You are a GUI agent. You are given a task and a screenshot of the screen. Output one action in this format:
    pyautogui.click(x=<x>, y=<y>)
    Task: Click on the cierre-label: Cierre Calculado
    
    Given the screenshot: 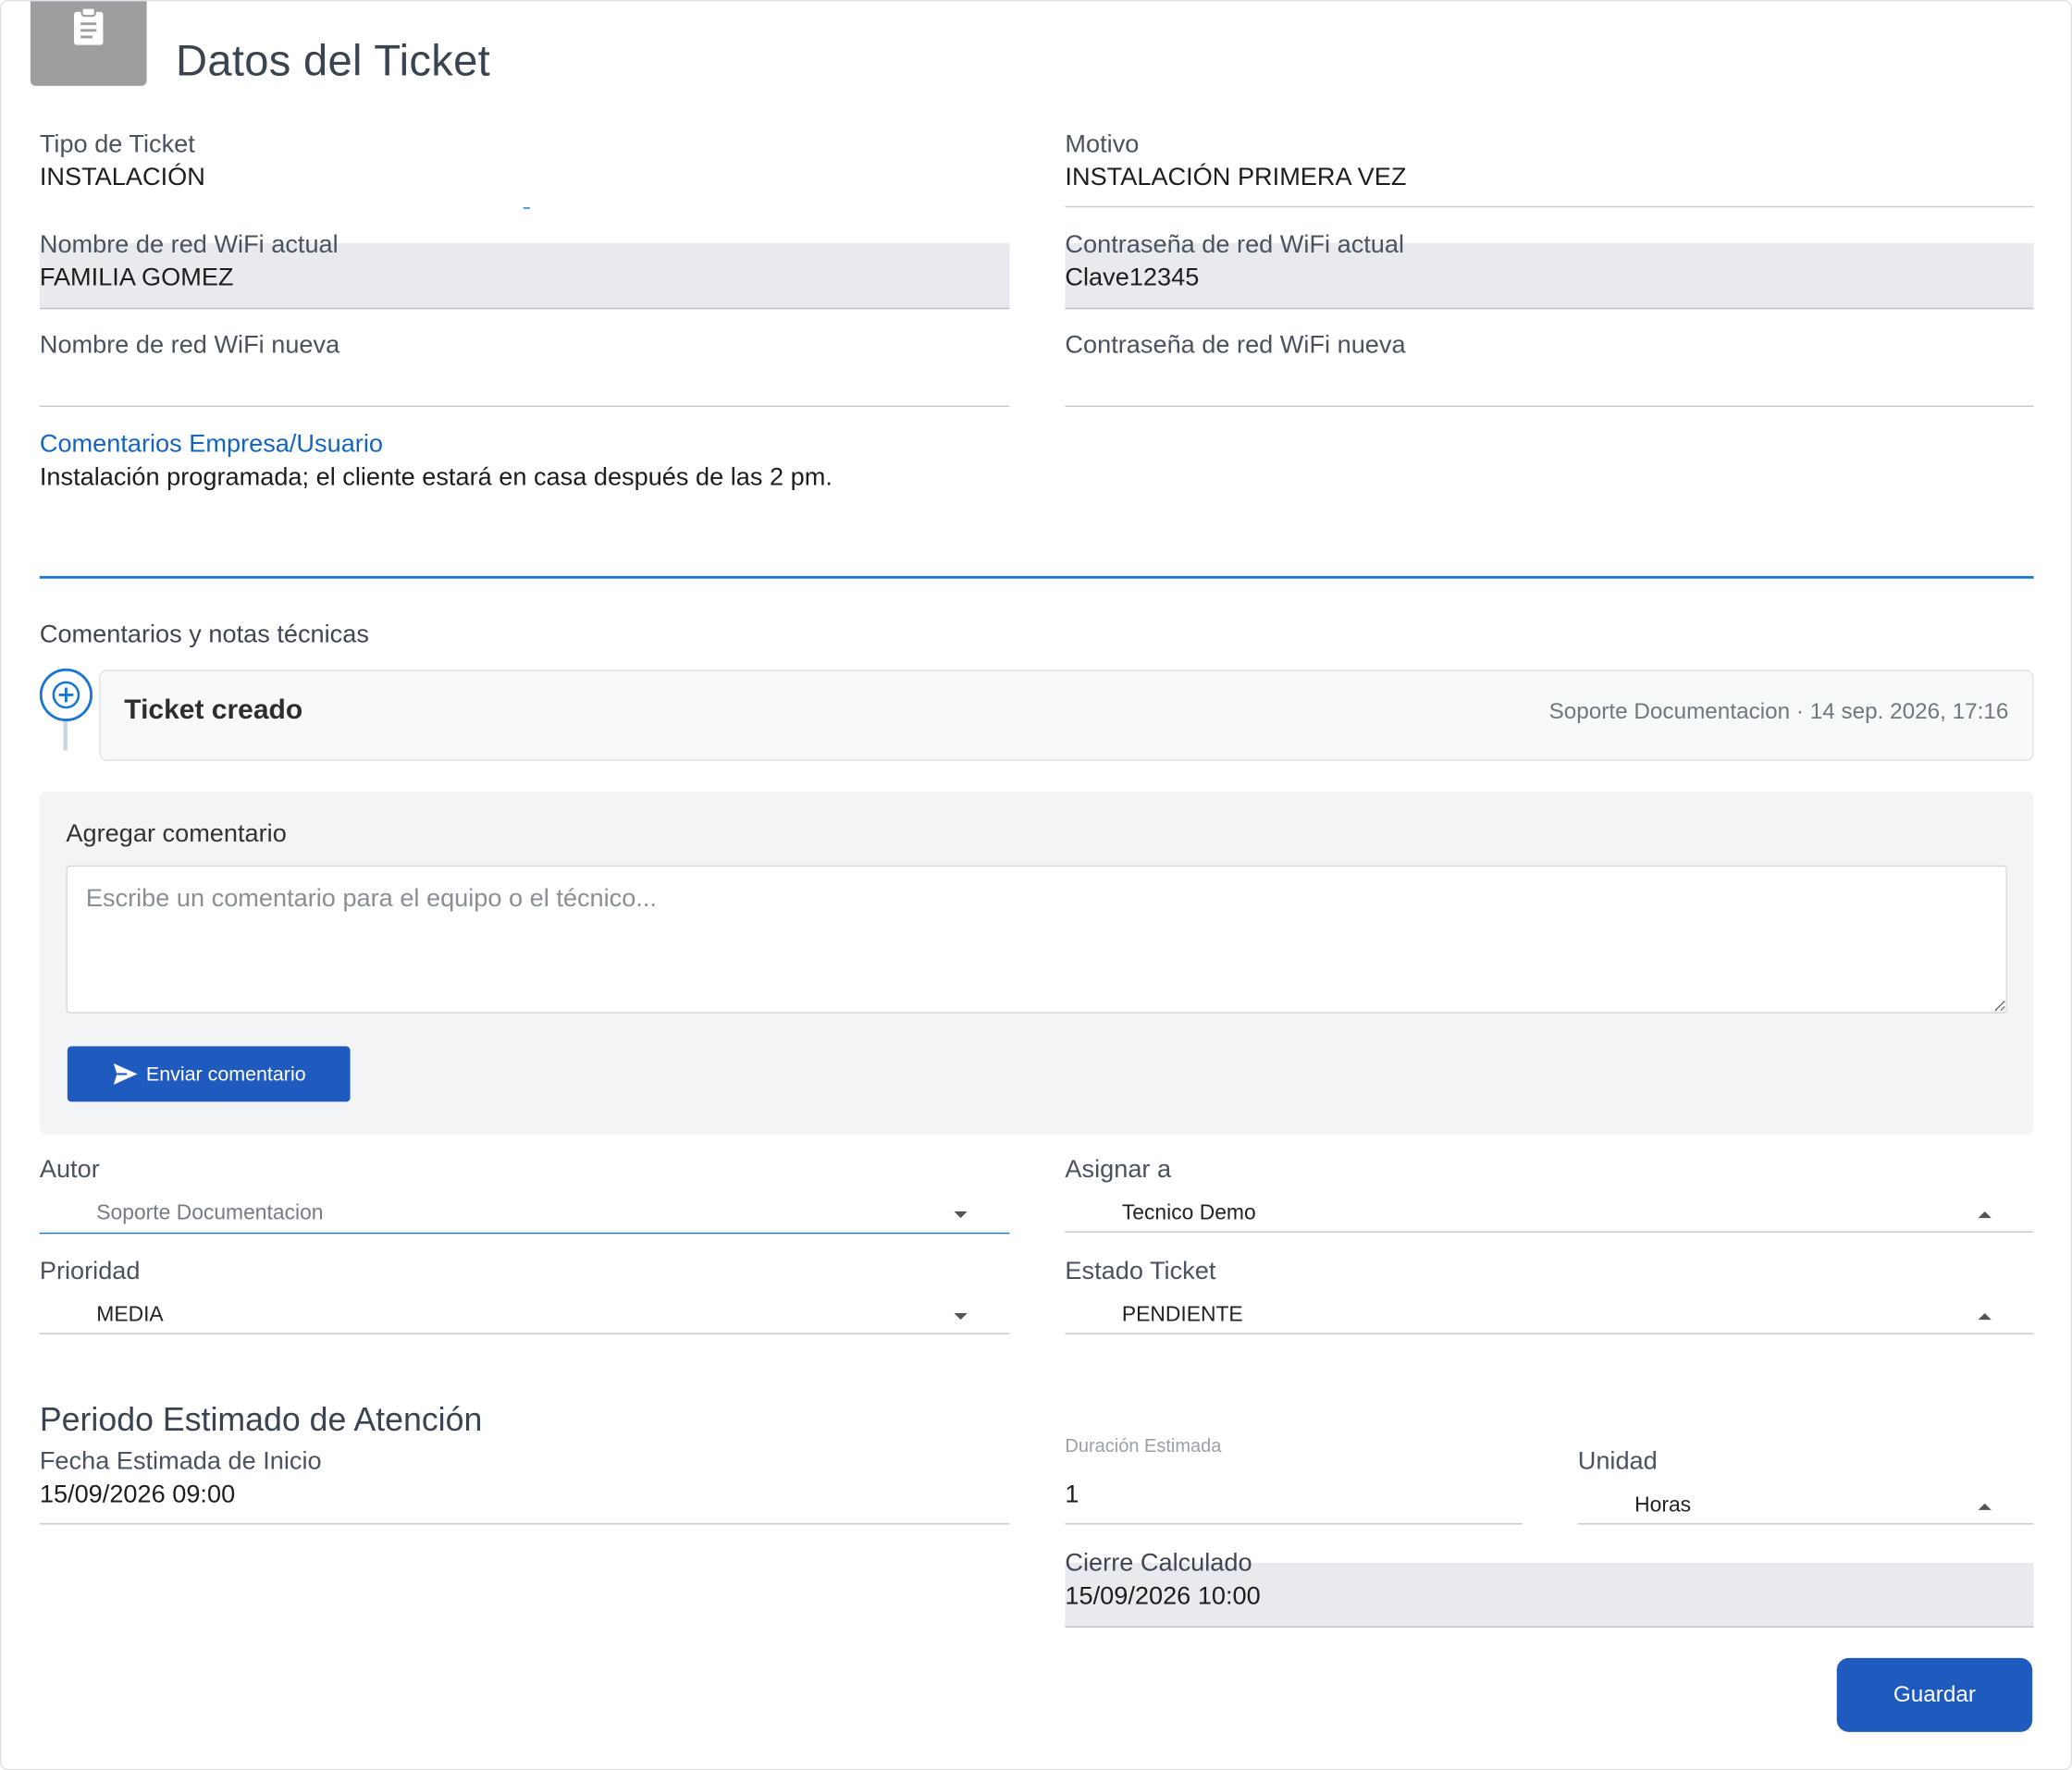 What is the action you would take?
    pyautogui.click(x=1159, y=1564)
    